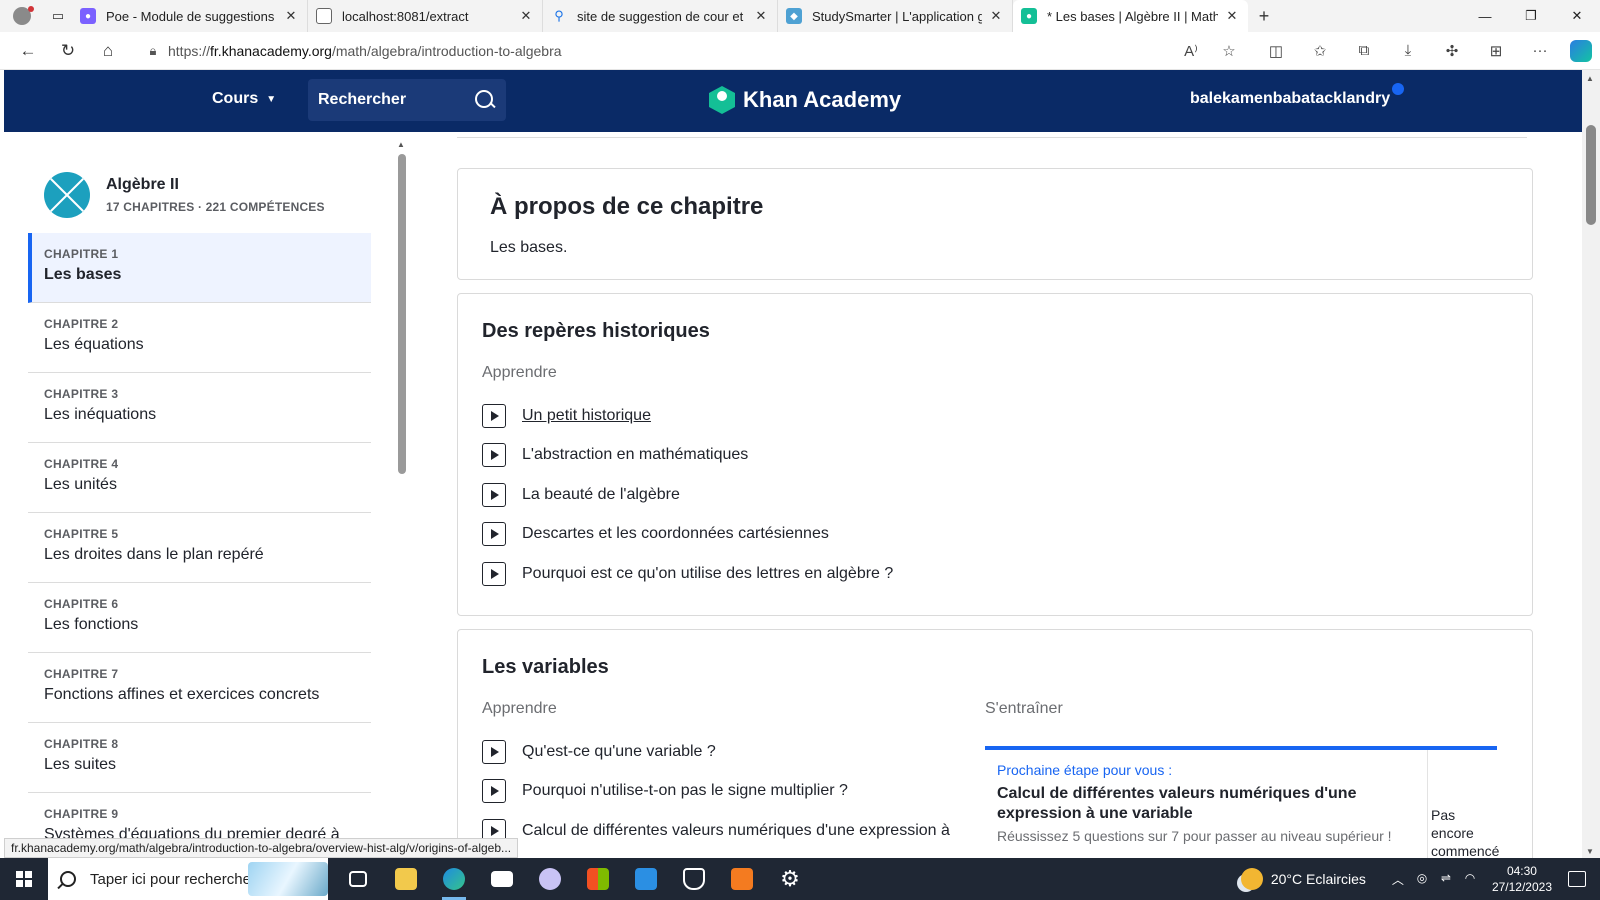  I want to click on palette-icon, so click(550, 879).